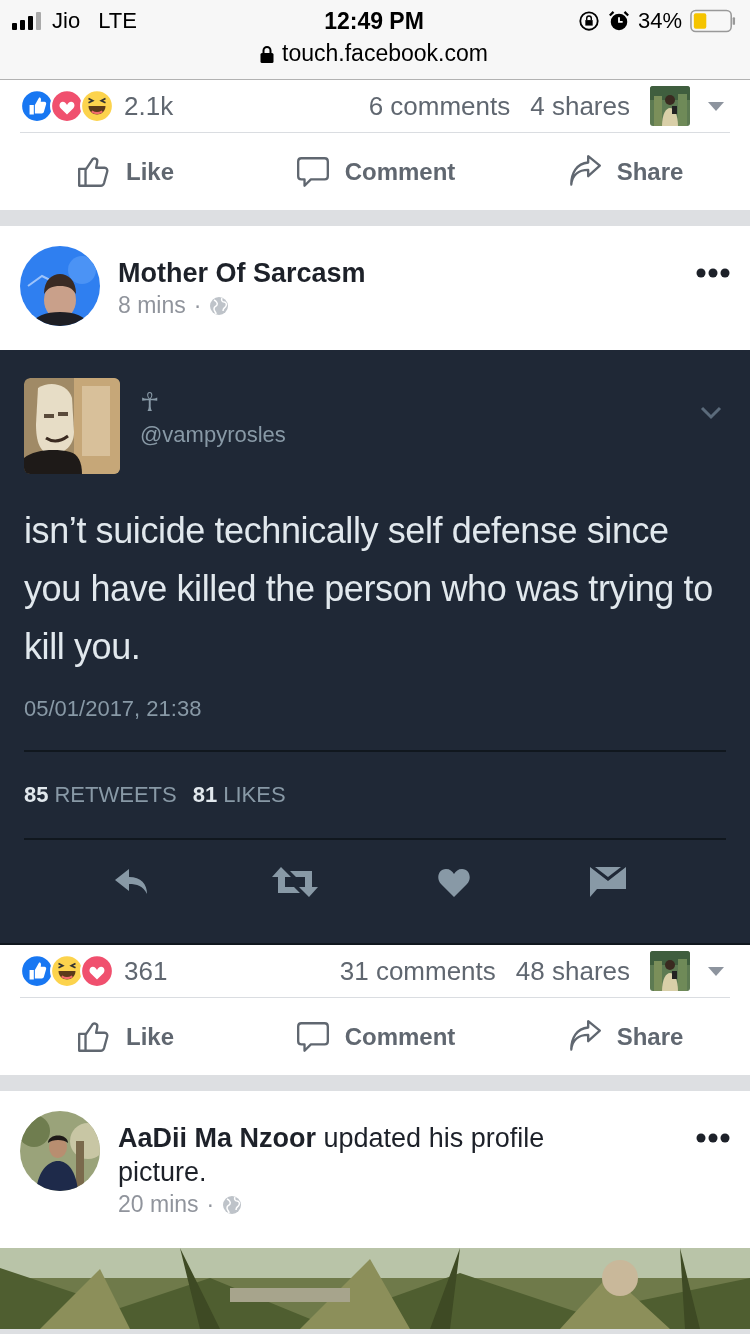 The image size is (750, 1334). Describe the element at coordinates (295, 882) in the screenshot. I see `retweet-icon` at that location.